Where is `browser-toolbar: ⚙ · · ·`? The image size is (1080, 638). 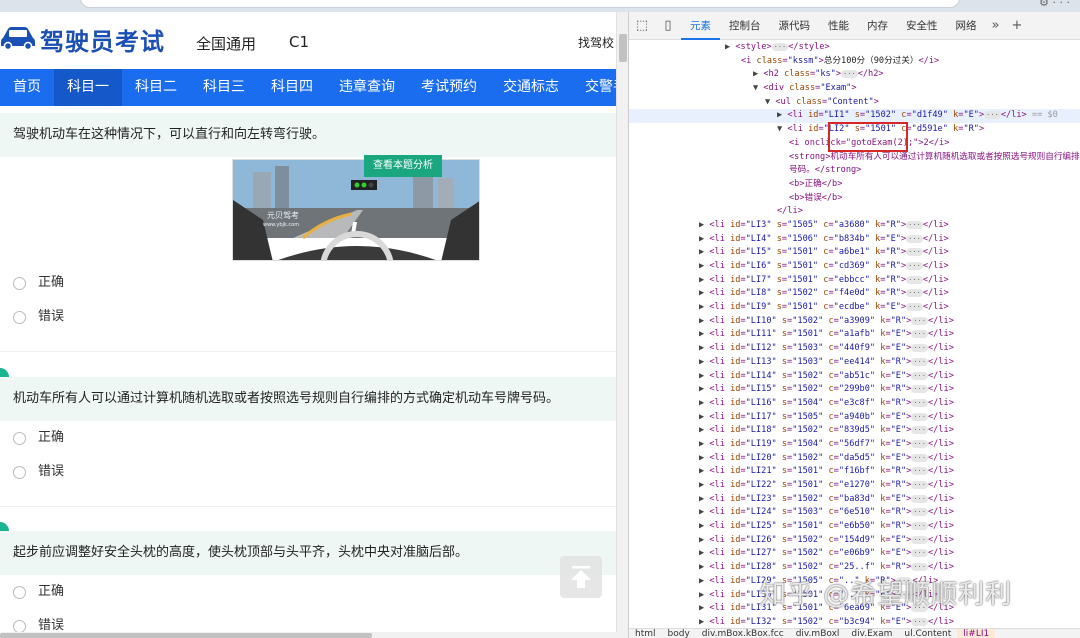
browser-toolbar: ⚙ · · · is located at coordinates (540, 6).